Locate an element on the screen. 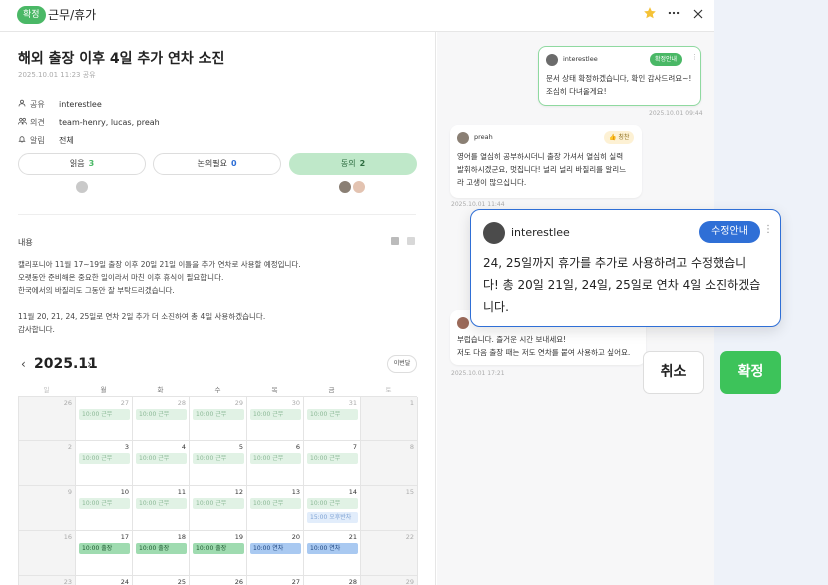 The width and height of the screenshot is (828, 585). calendar-day-cell: 13 10:00 근무 is located at coordinates (275, 508).